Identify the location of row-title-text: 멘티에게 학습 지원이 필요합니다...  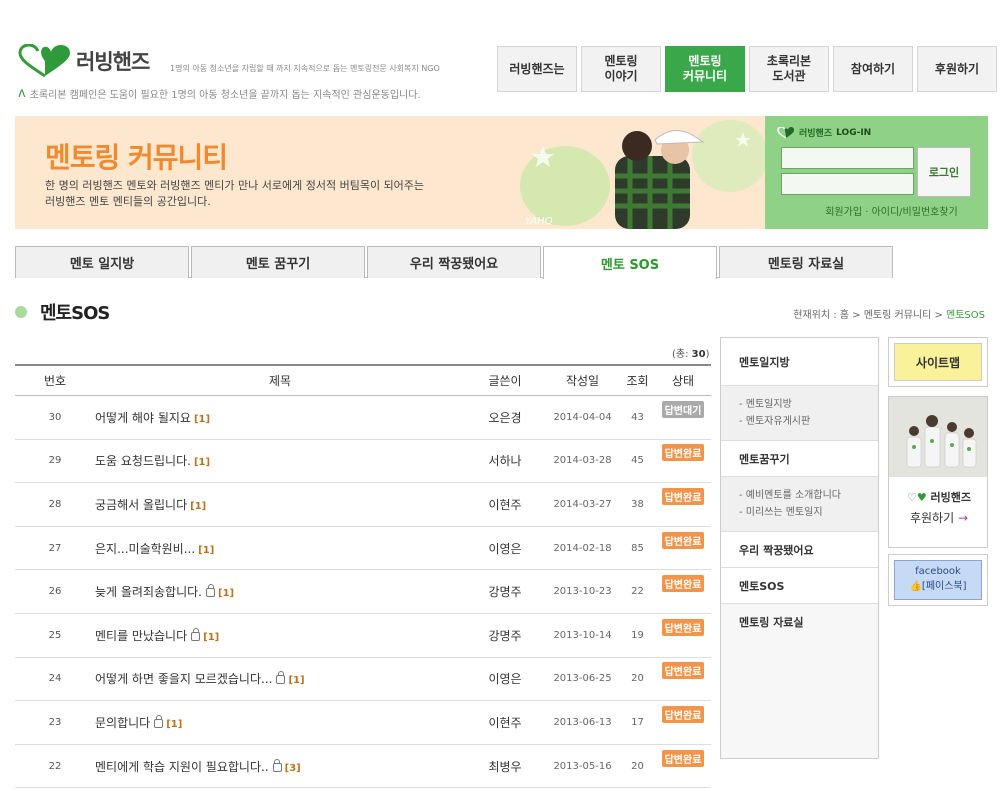
(182, 767).